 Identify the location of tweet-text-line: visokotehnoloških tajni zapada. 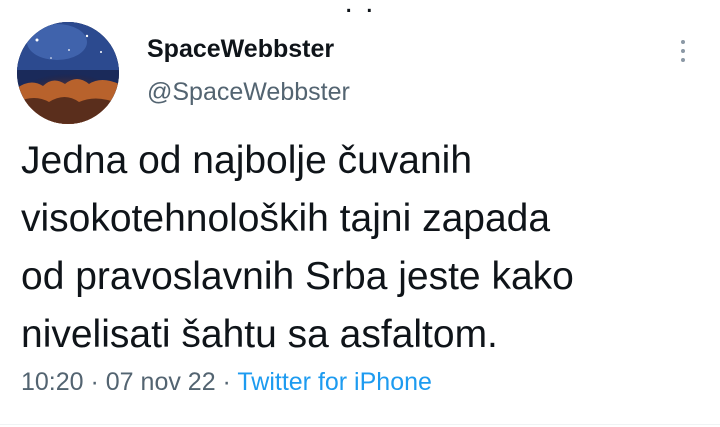
(286, 218).